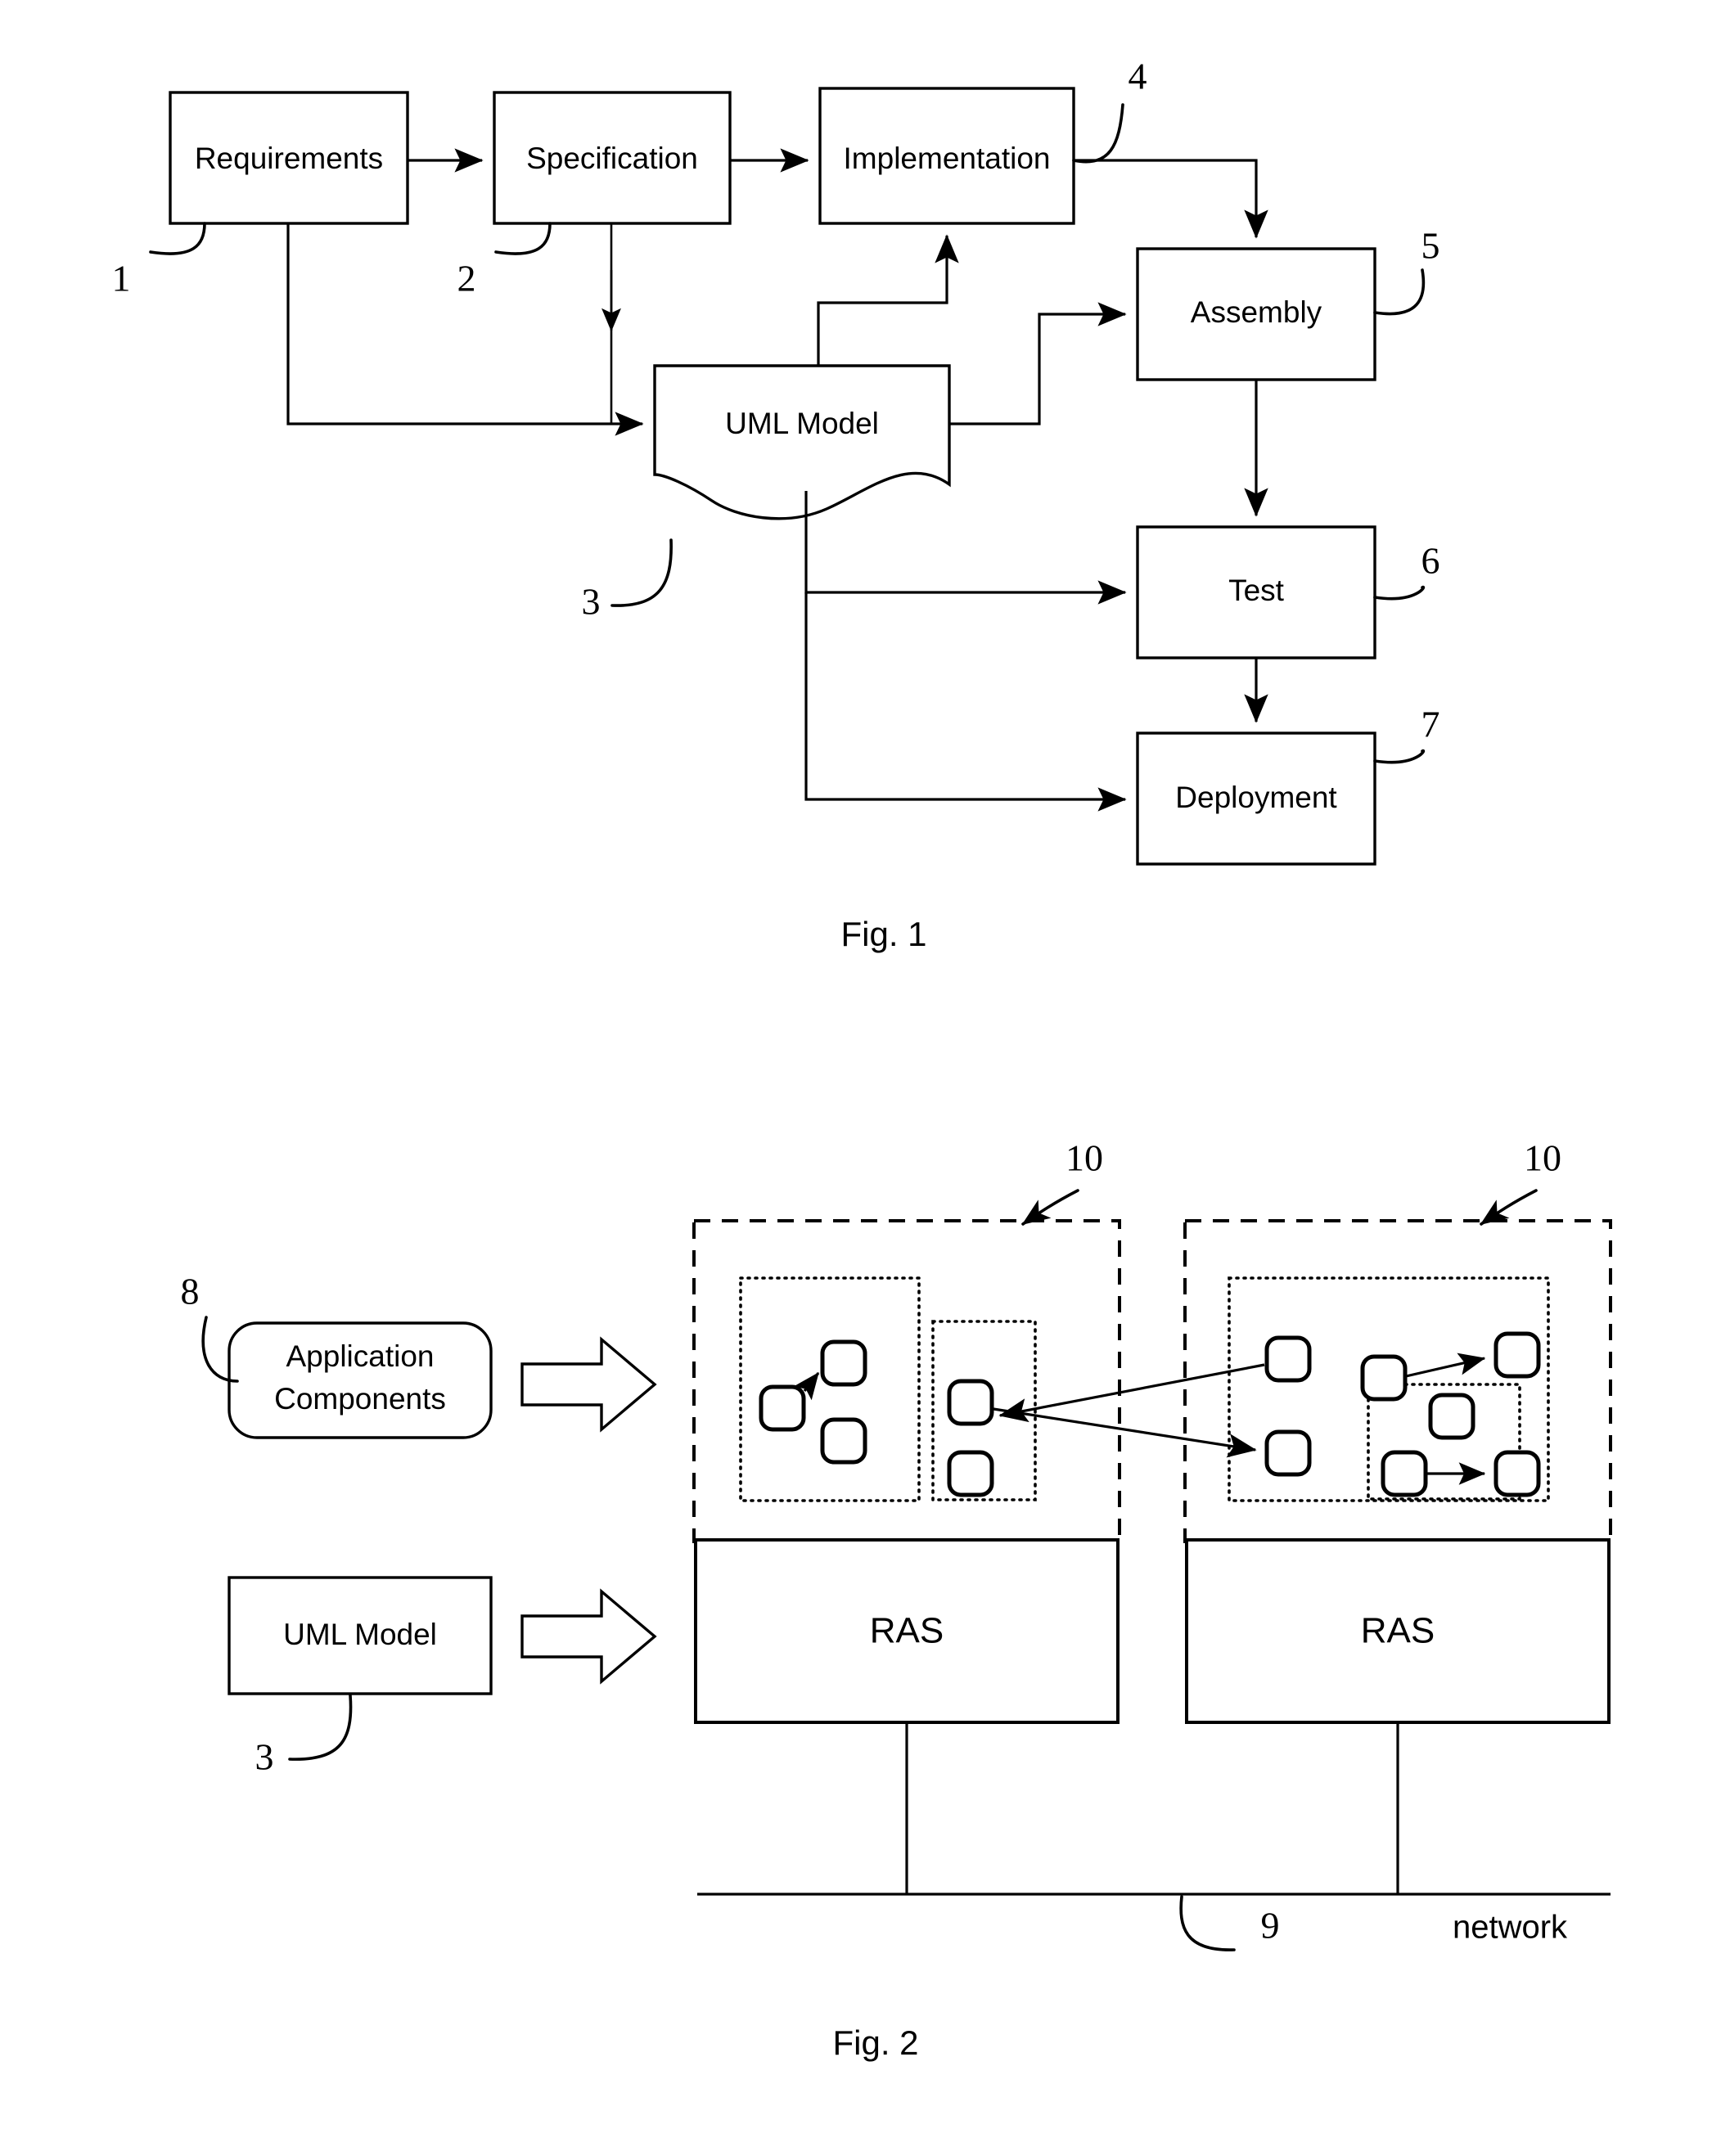 The width and height of the screenshot is (1721, 2156). What do you see at coordinates (806, 1386) in the screenshot?
I see `fig2-link-lc1-lc2` at bounding box center [806, 1386].